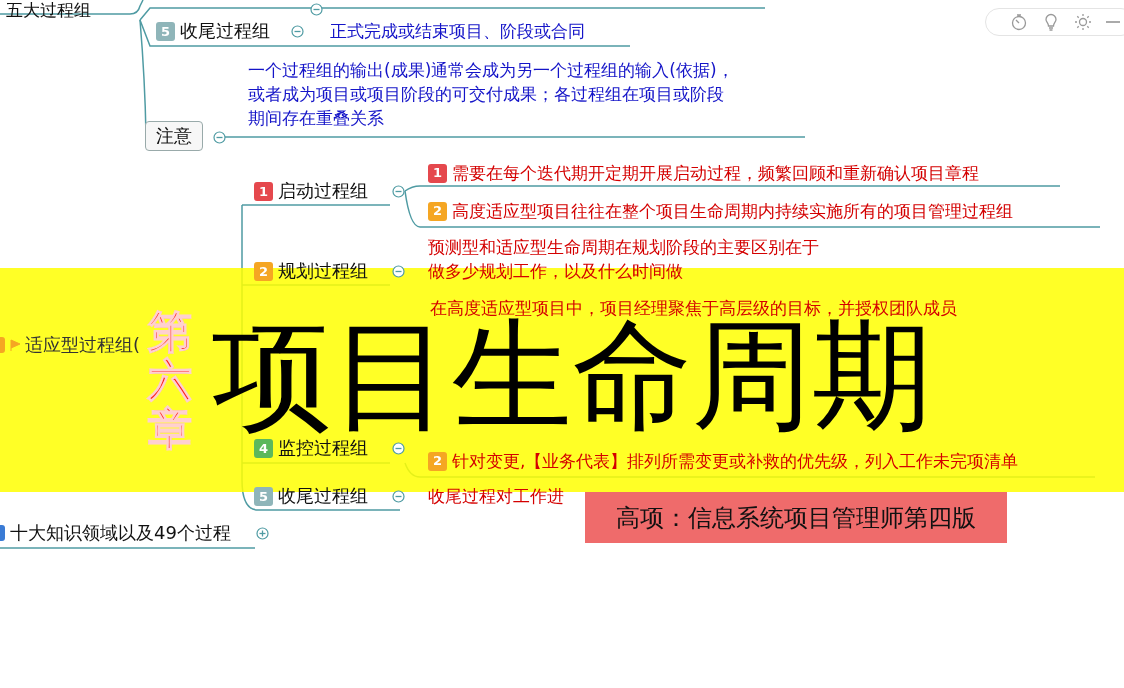 The width and height of the screenshot is (1124, 688). I want to click on node-label: 十大知识领域以及49个过程, so click(120, 533).